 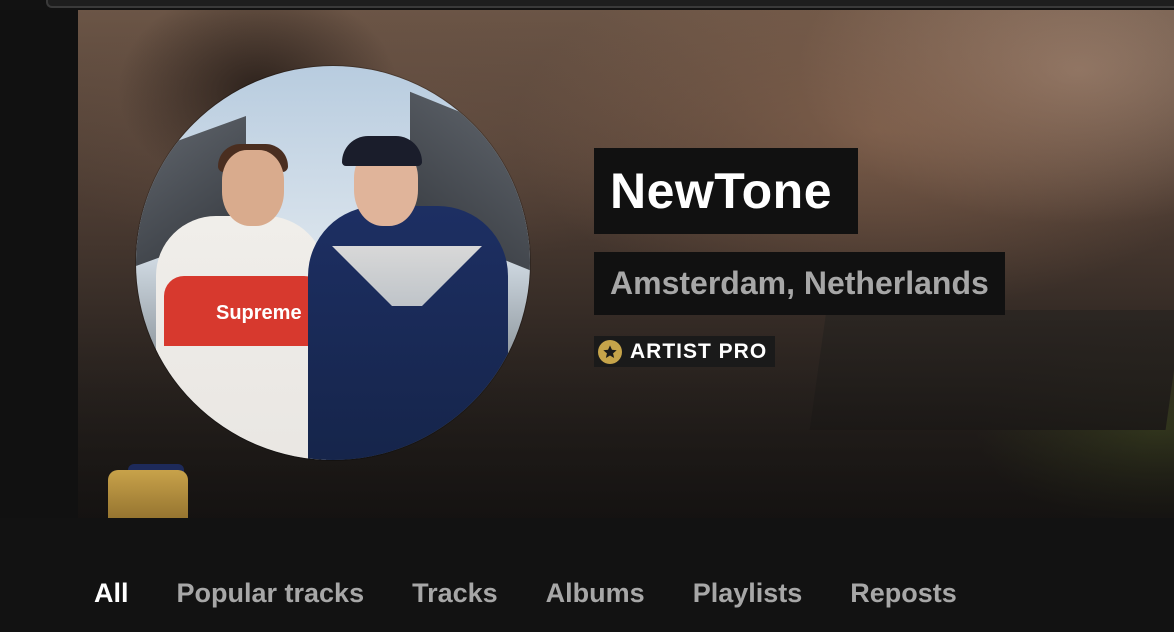 I want to click on avatar-jacket-logo: Supreme, so click(x=259, y=313).